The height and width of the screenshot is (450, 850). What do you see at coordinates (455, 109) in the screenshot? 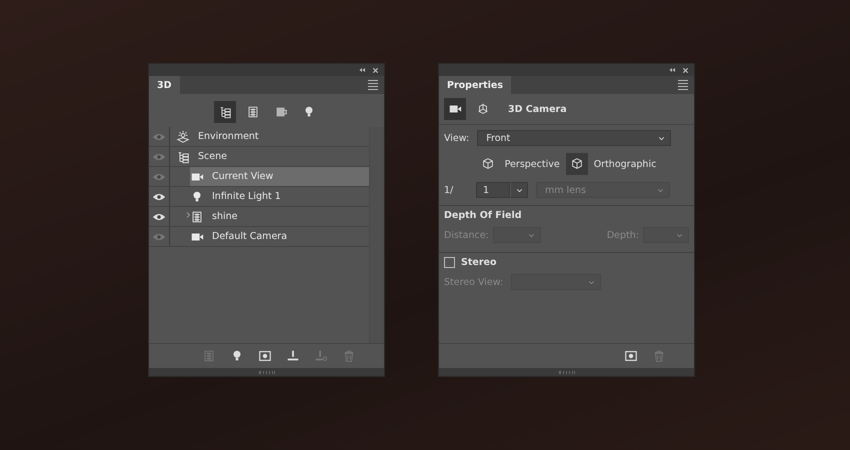
I see `mode-button` at bounding box center [455, 109].